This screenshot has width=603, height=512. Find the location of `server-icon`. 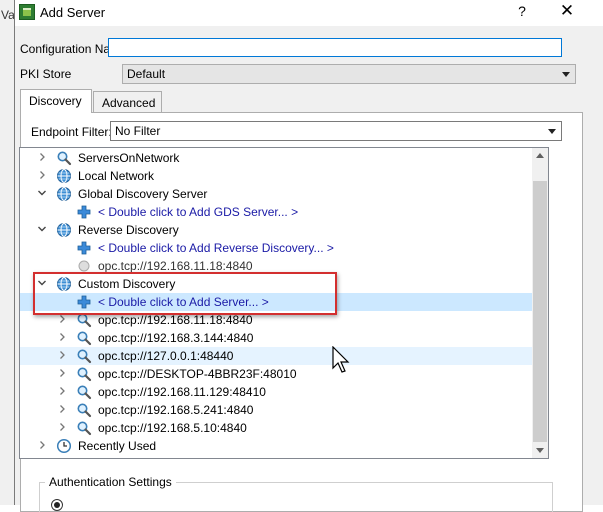

server-icon is located at coordinates (84, 266).